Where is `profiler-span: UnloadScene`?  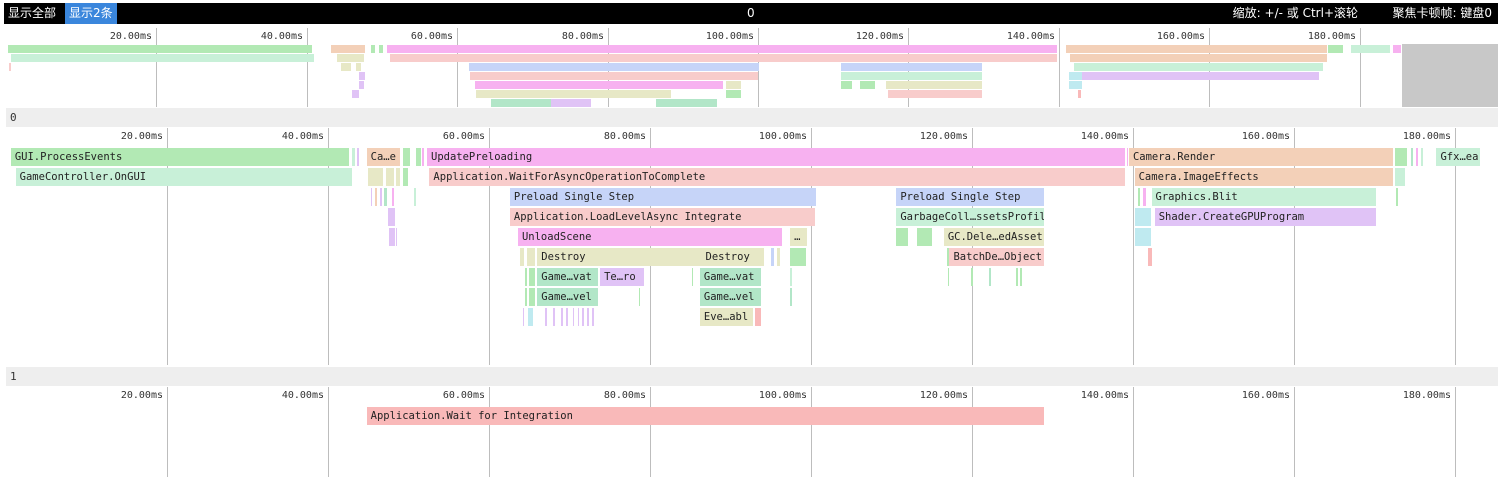 profiler-span: UnloadScene is located at coordinates (649, 237).